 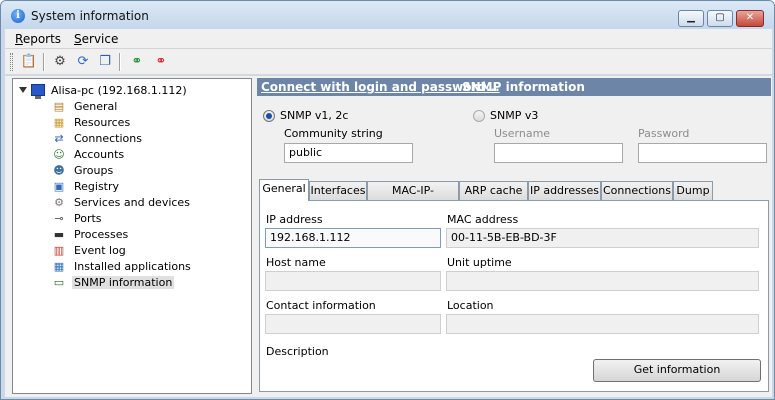 I want to click on info-icon: i, so click(x=18, y=16).